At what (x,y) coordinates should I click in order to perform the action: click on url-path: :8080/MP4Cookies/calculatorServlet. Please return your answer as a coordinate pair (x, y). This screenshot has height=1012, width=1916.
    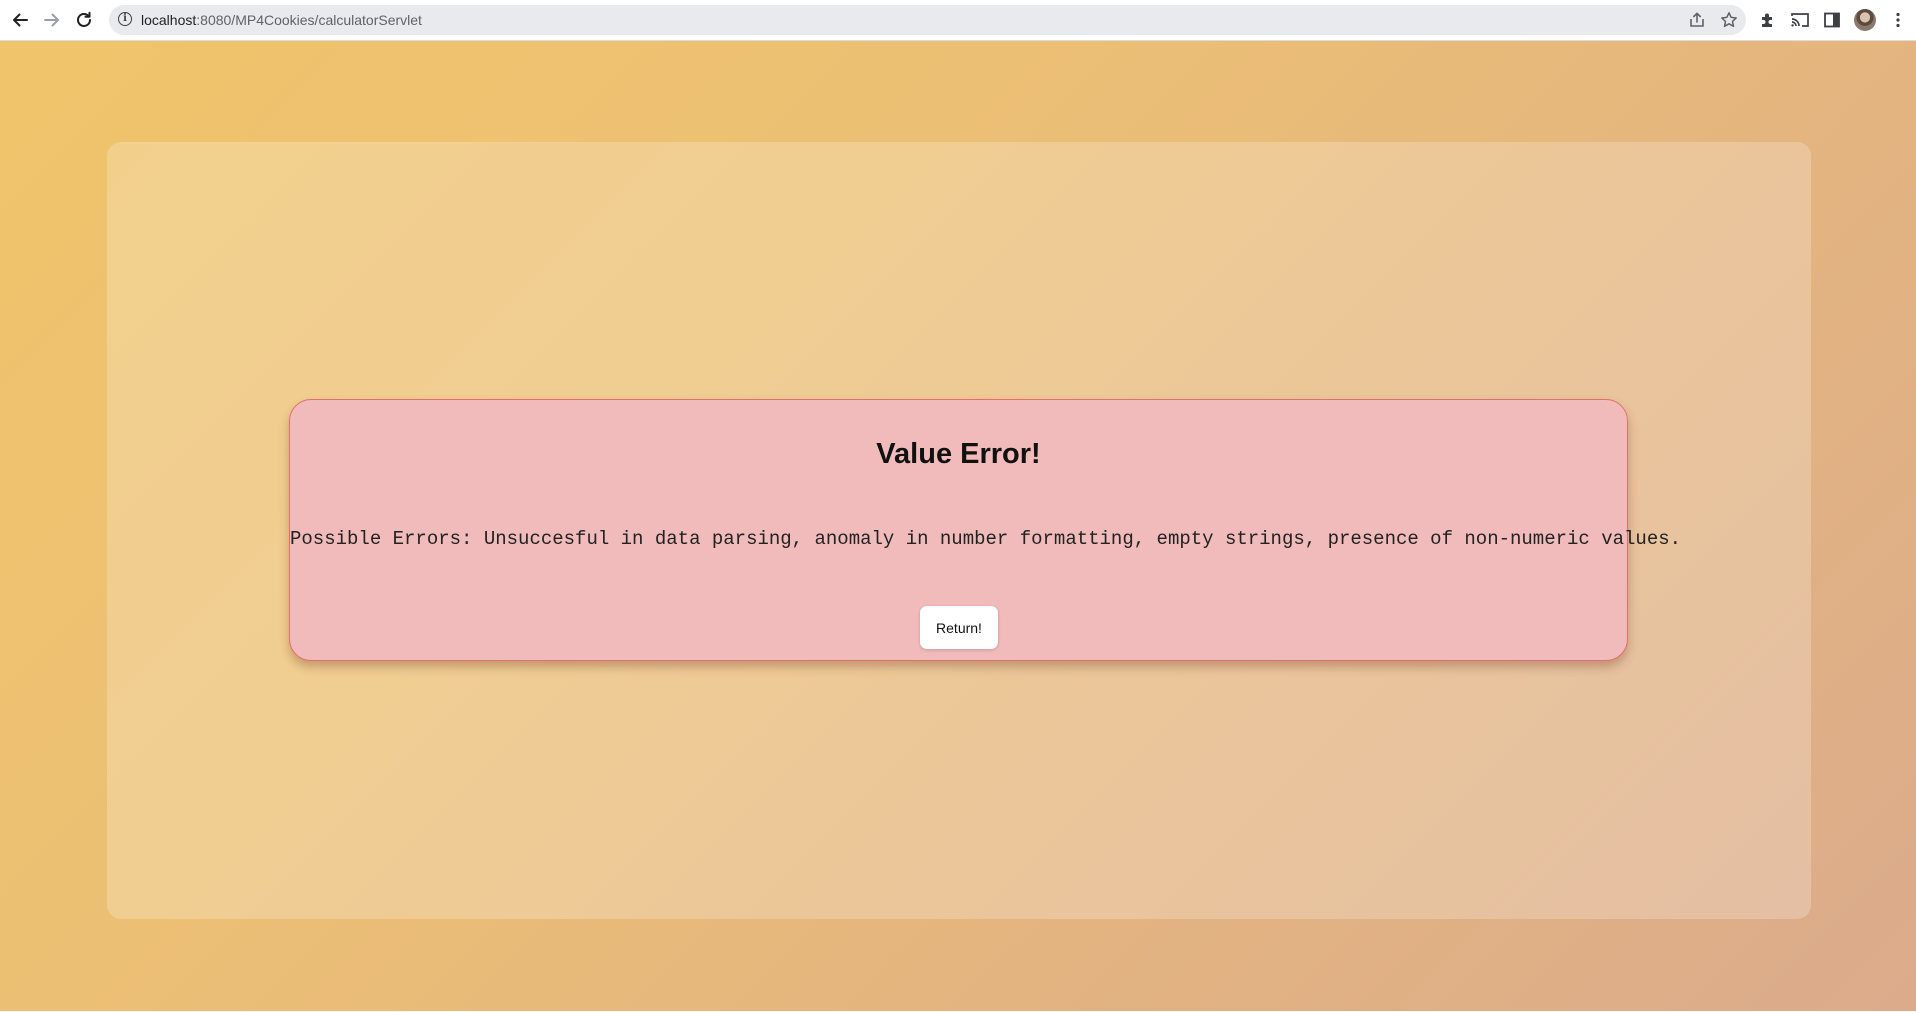
    Looking at the image, I should click on (309, 20).